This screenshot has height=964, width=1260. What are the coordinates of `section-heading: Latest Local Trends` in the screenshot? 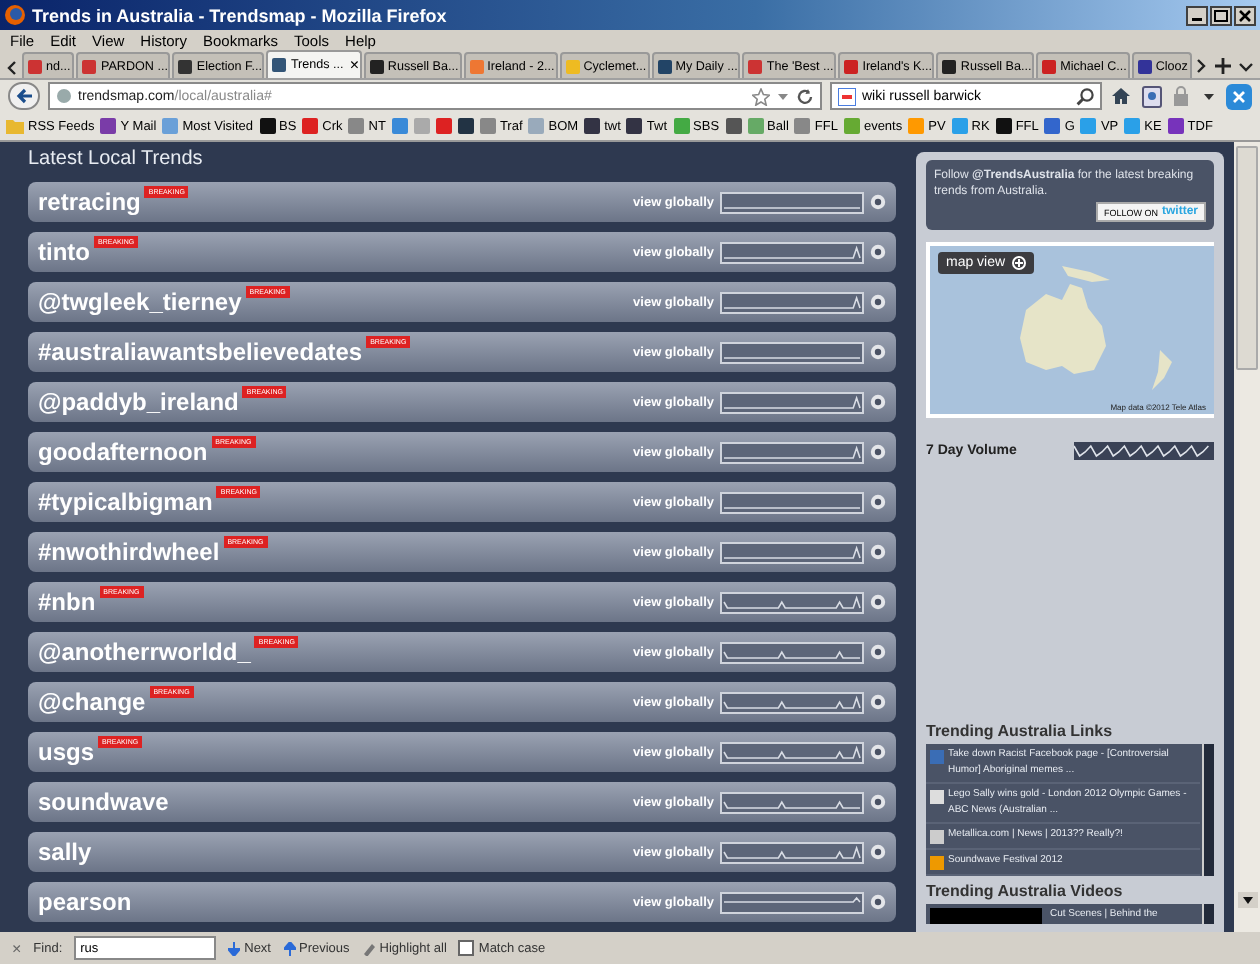 It's located at (116, 160).